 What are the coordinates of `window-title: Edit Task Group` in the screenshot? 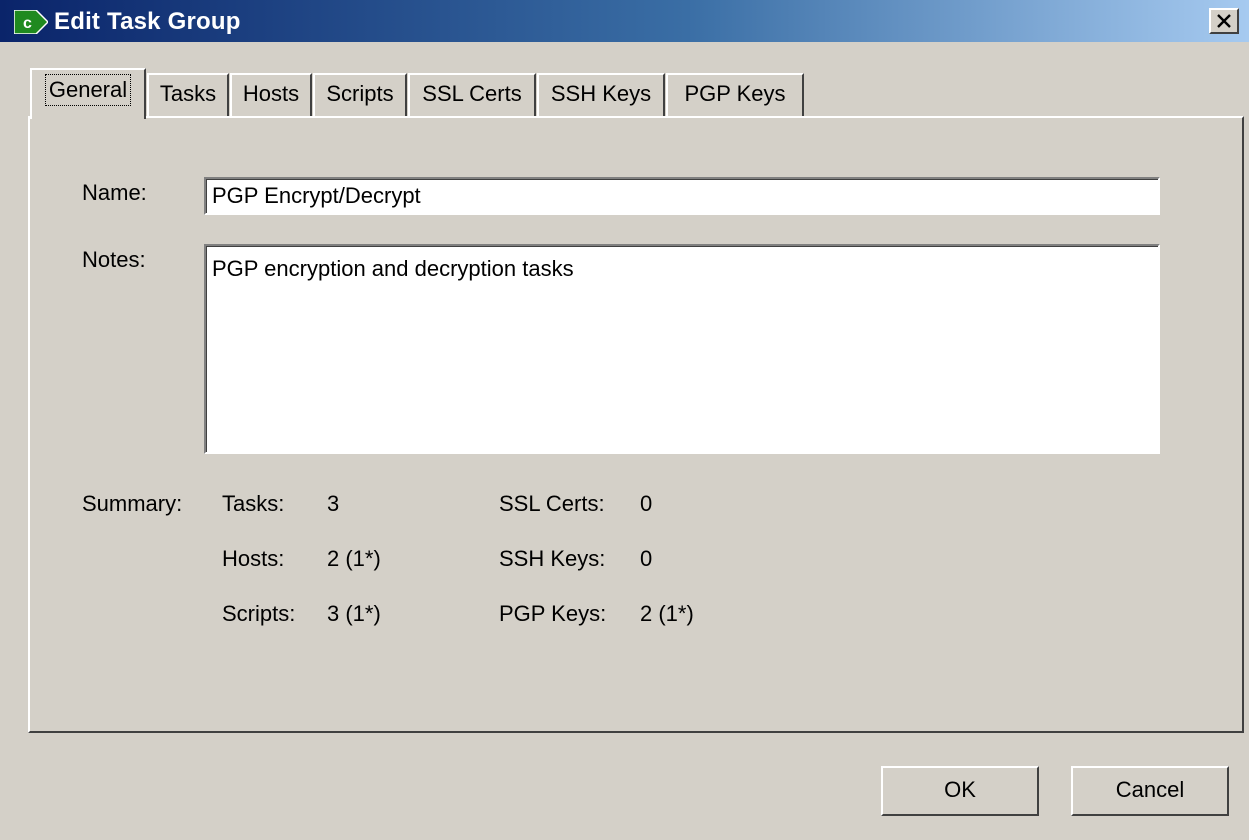 It's located at (147, 21).